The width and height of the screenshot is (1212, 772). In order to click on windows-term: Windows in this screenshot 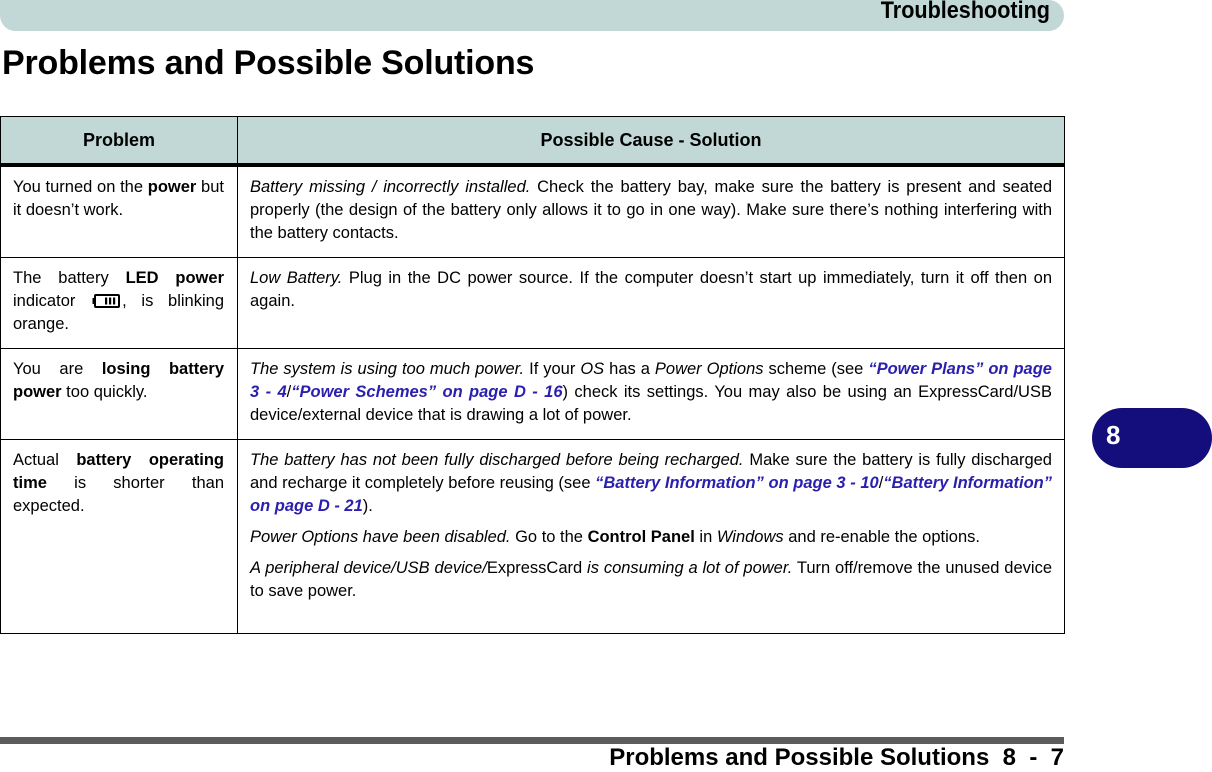, I will do `click(750, 537)`.